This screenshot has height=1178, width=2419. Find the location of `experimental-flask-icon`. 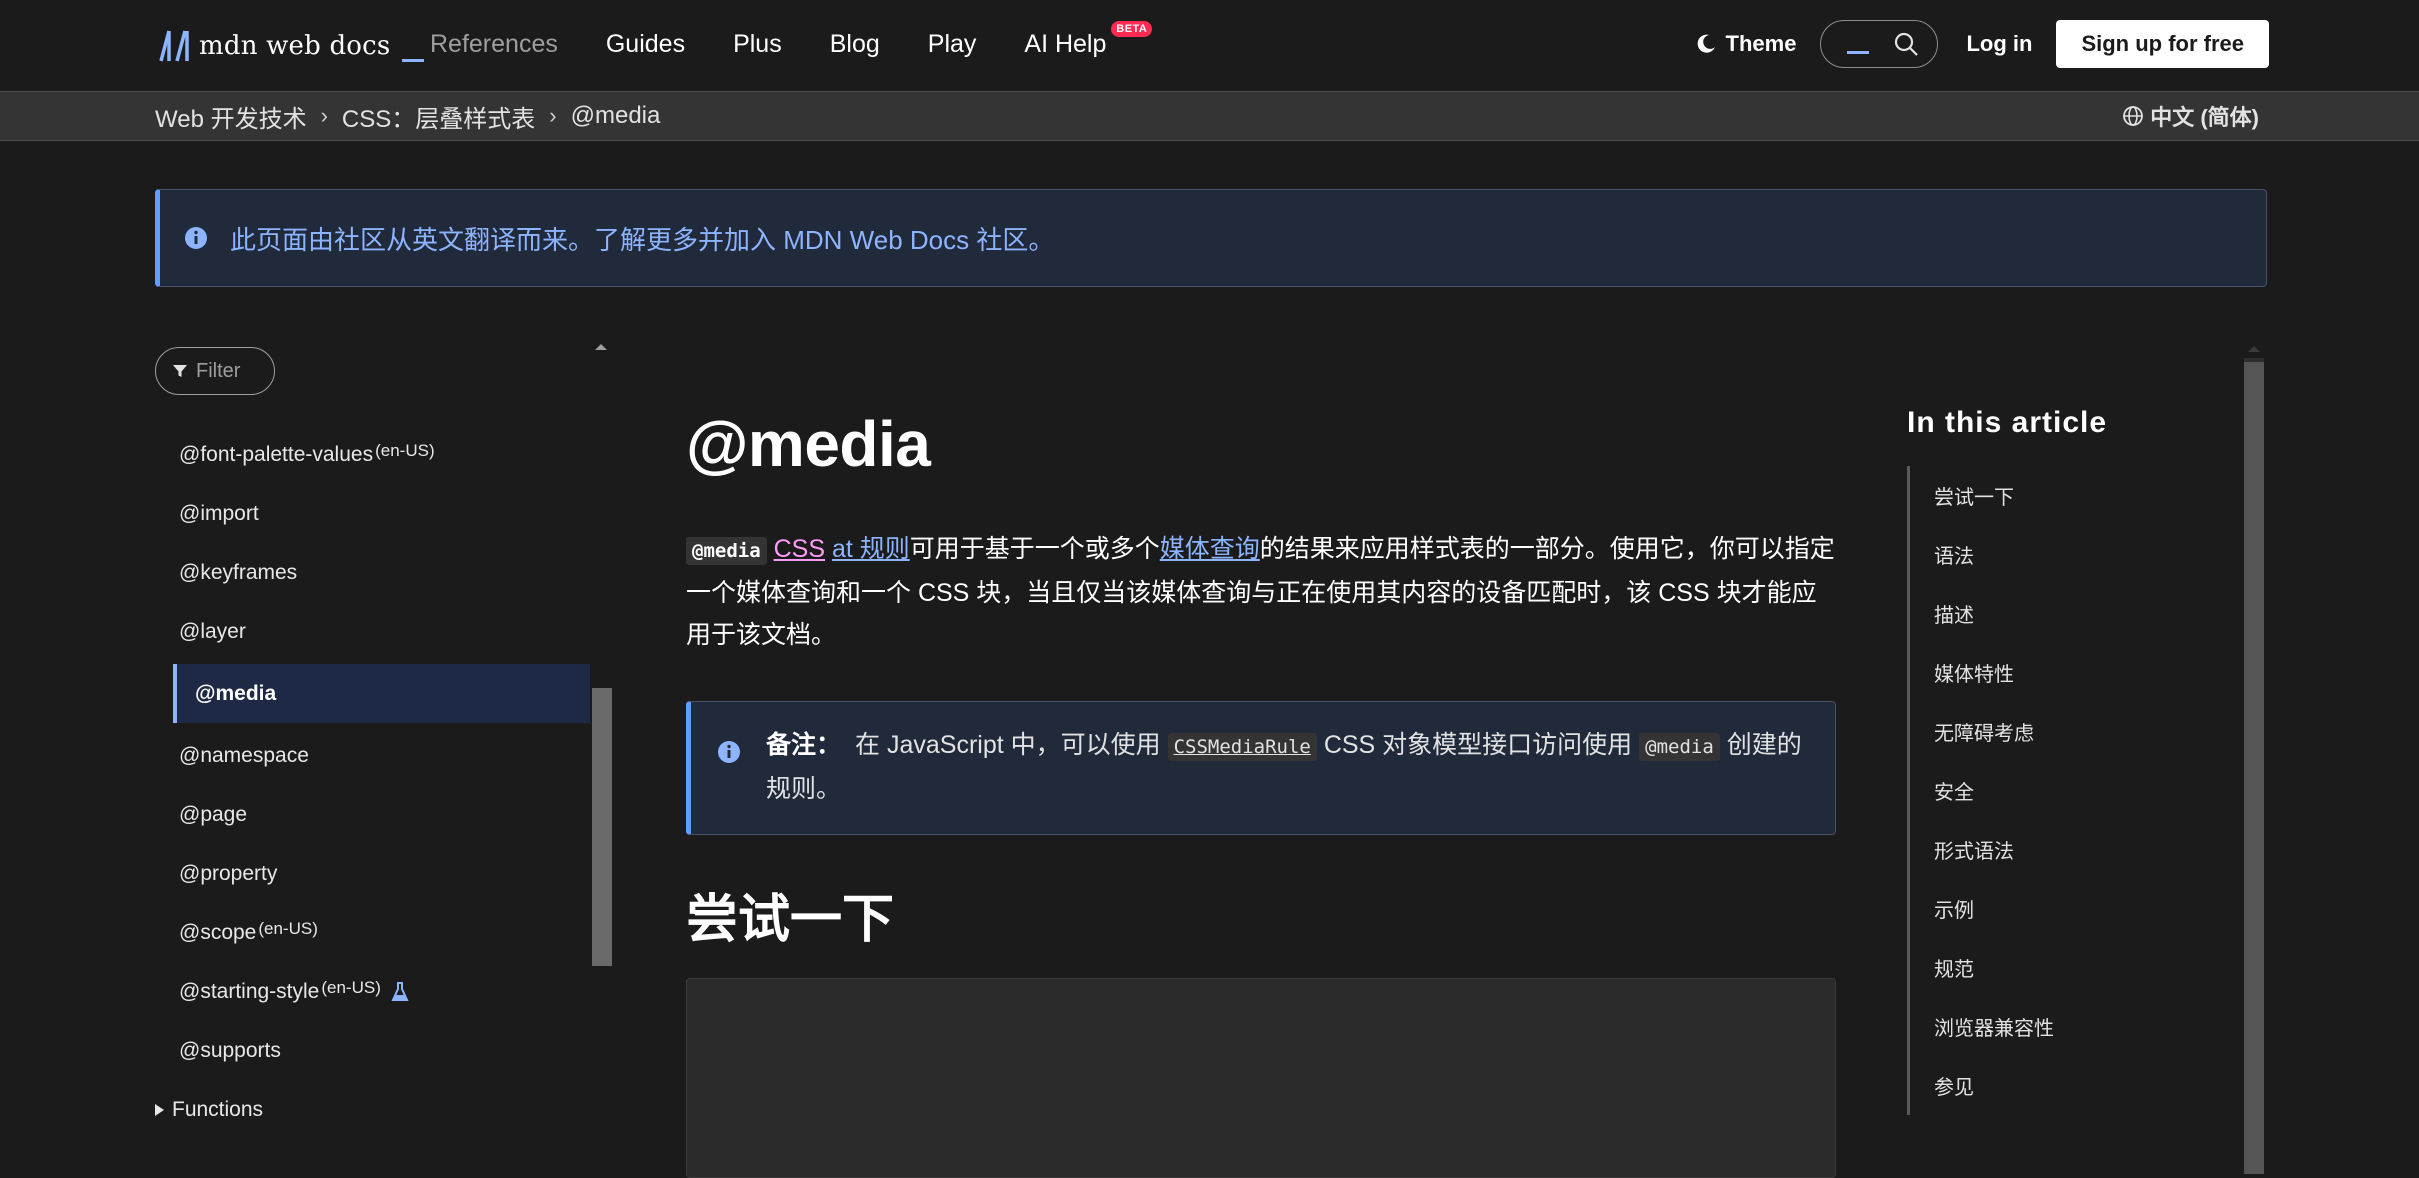

experimental-flask-icon is located at coordinates (400, 991).